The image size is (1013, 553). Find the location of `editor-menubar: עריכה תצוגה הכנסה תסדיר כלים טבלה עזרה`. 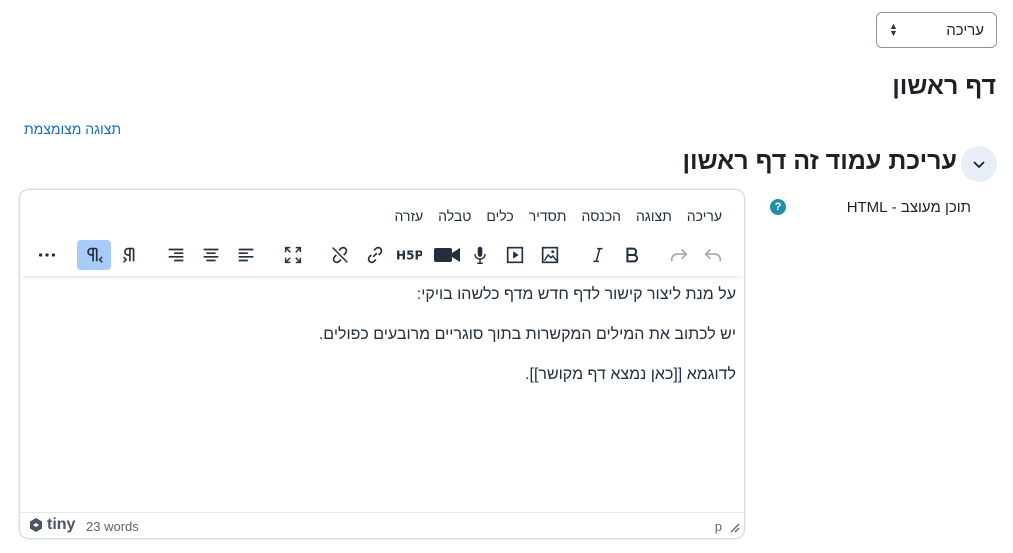

editor-menubar: עריכה תצוגה הכנסה תסדיר כלים טבלה עזרה is located at coordinates (558, 216).